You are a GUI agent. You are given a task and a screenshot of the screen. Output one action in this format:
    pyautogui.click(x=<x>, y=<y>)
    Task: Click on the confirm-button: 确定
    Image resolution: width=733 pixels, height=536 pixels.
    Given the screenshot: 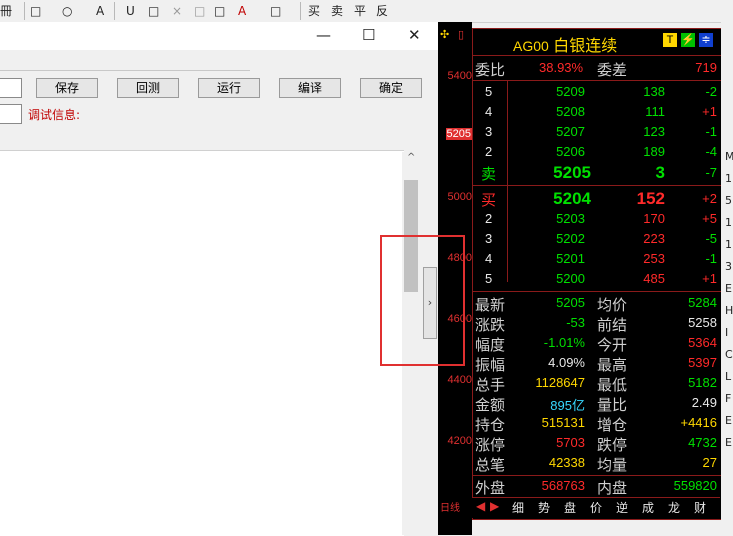 What is the action you would take?
    pyautogui.click(x=391, y=88)
    